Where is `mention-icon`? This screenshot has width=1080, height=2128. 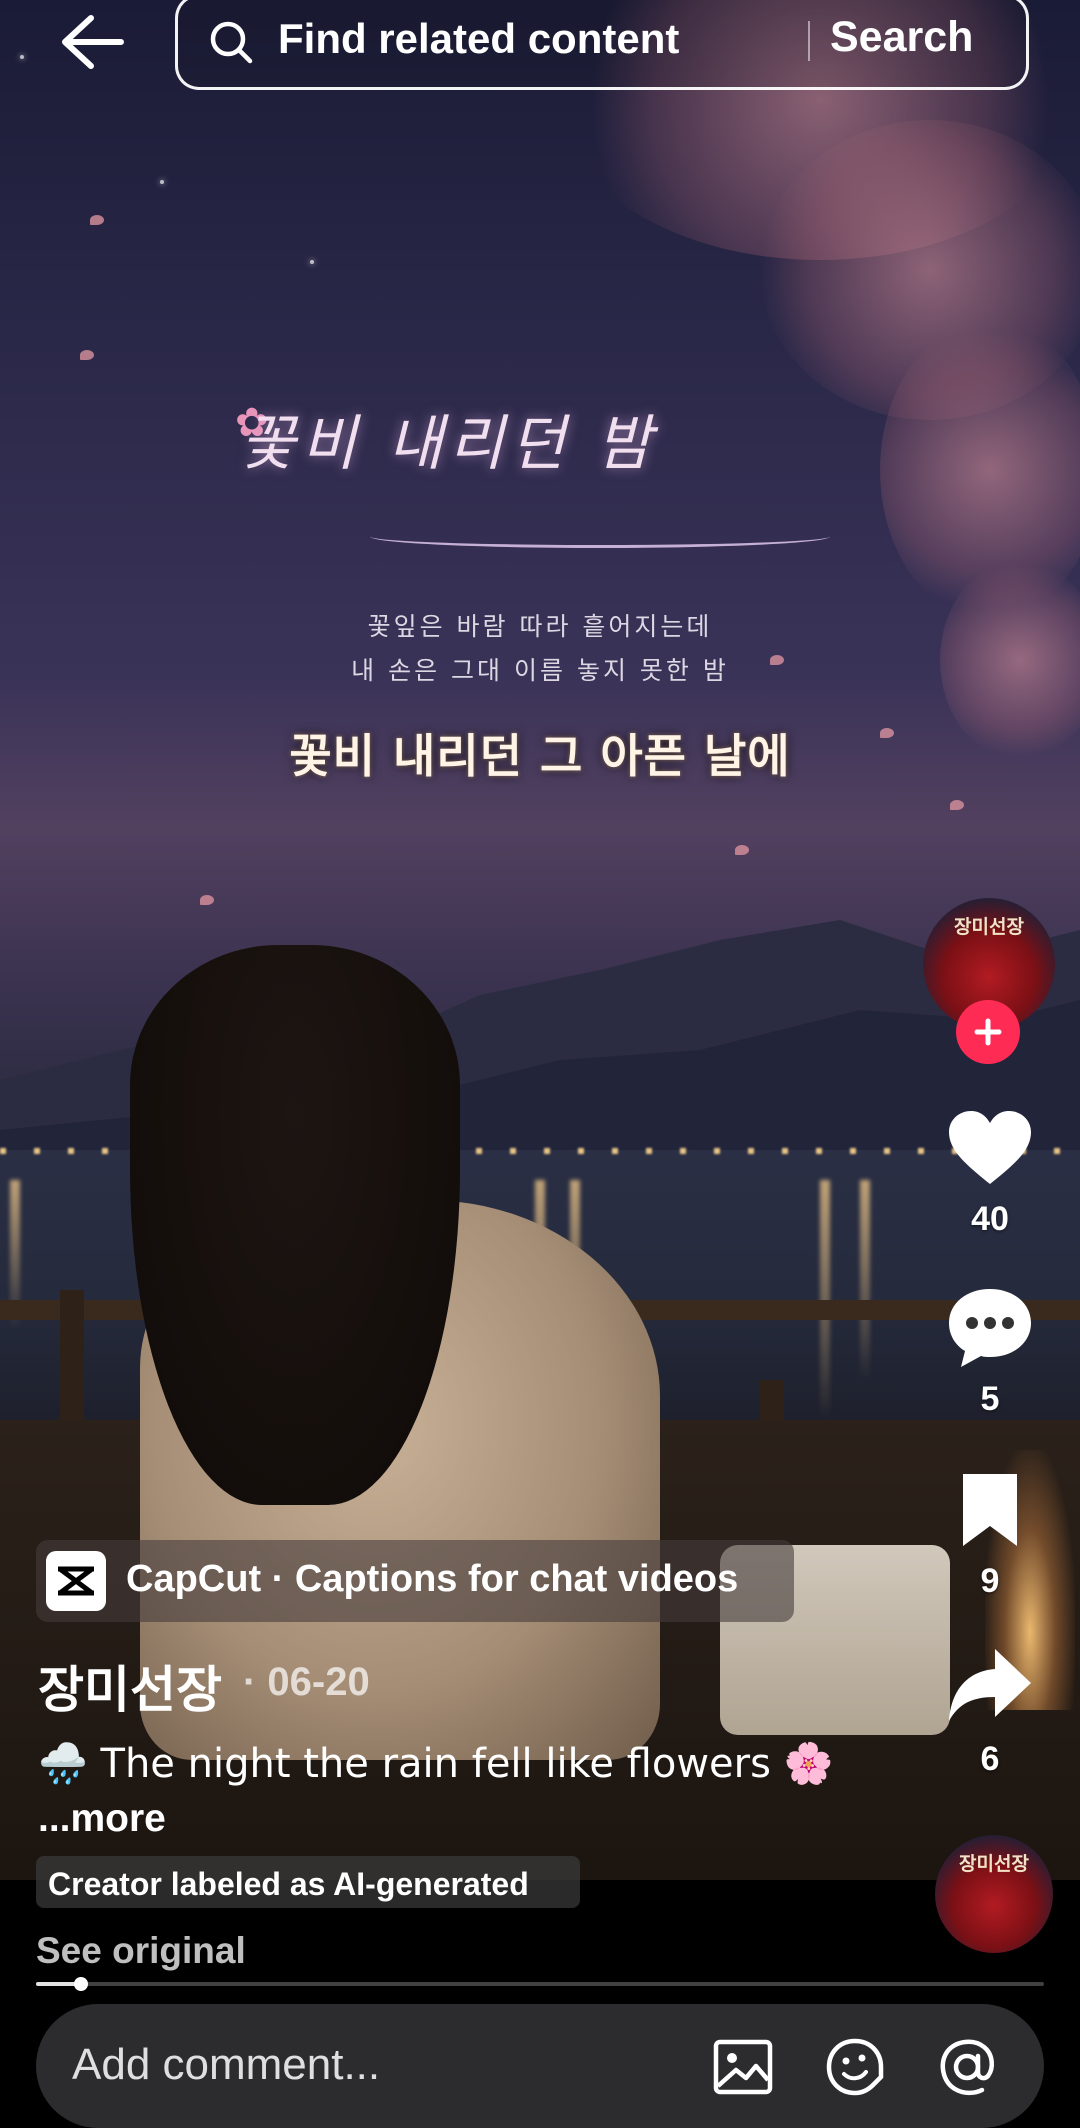
mention-icon is located at coordinates (967, 2067).